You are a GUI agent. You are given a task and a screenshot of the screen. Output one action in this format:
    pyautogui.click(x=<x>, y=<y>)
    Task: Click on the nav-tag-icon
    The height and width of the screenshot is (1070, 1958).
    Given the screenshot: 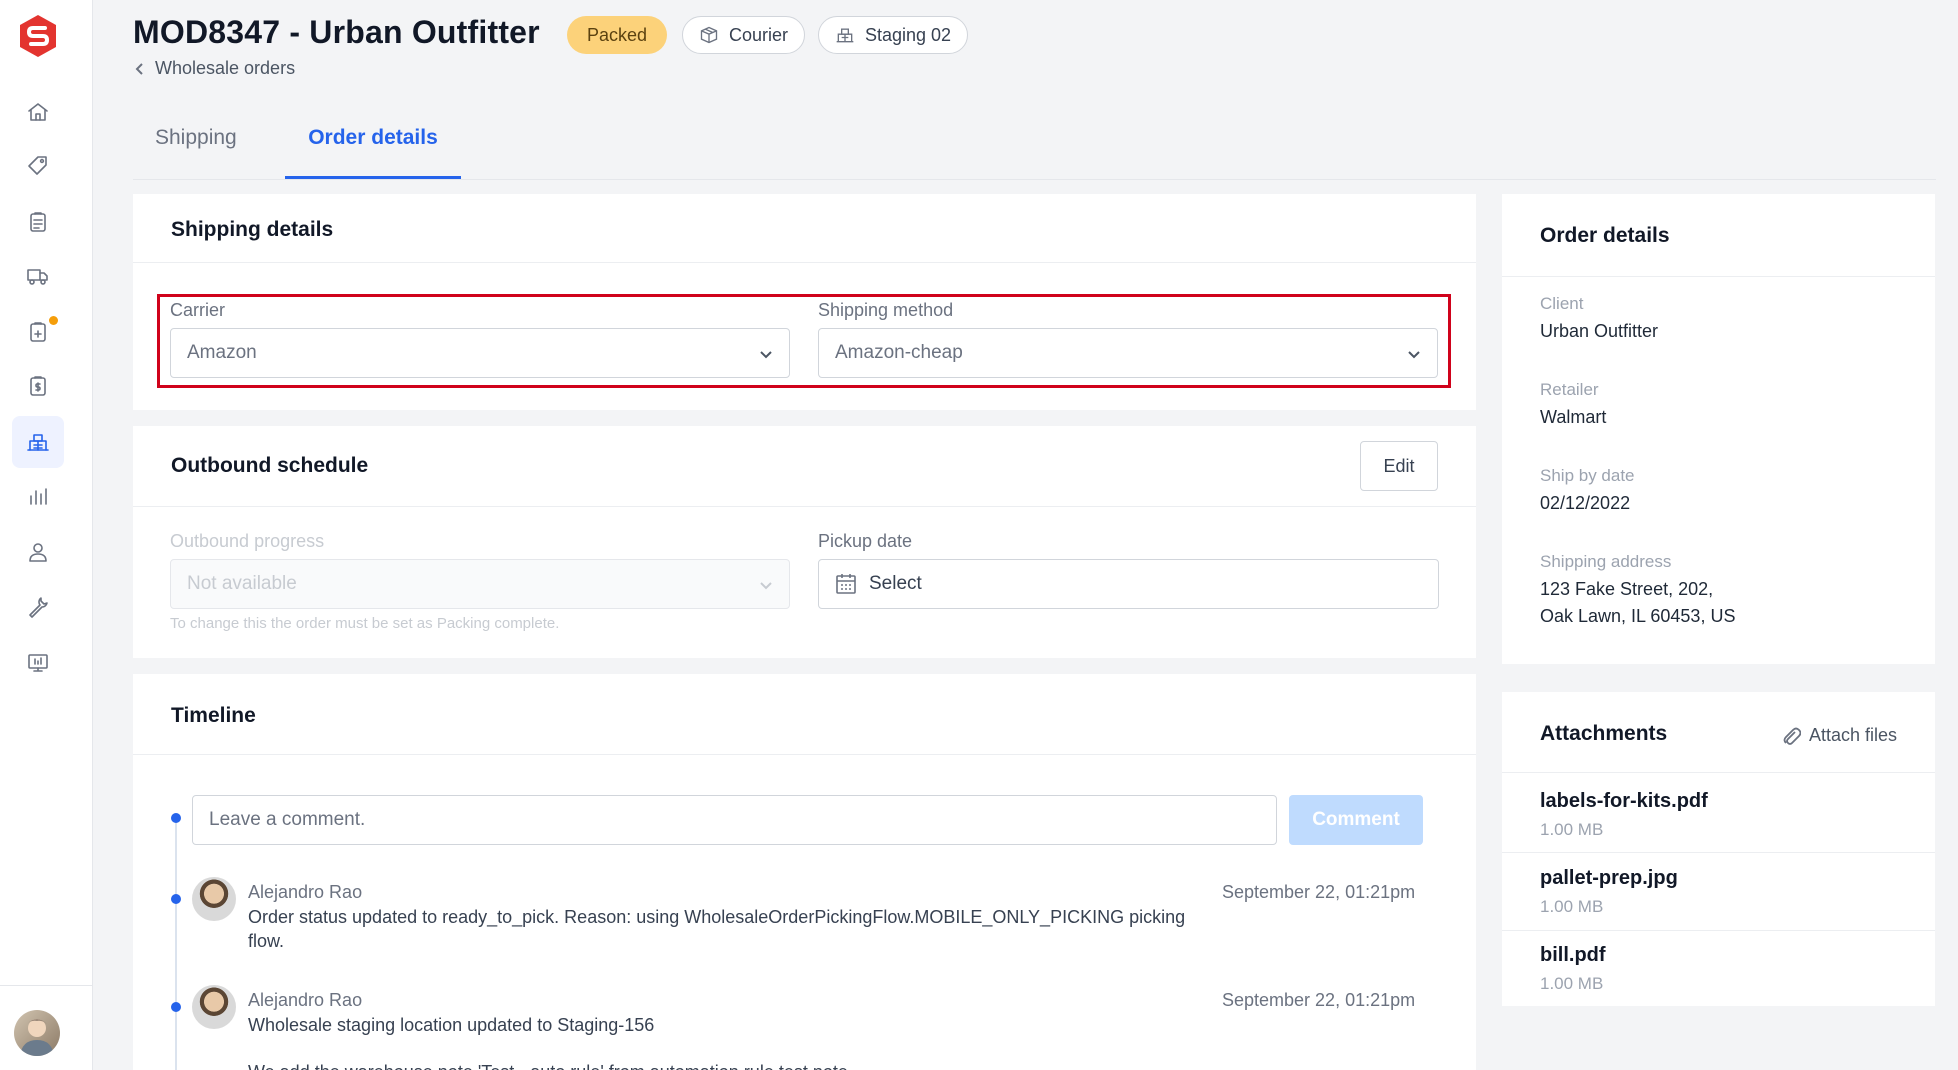 What is the action you would take?
    pyautogui.click(x=38, y=166)
    